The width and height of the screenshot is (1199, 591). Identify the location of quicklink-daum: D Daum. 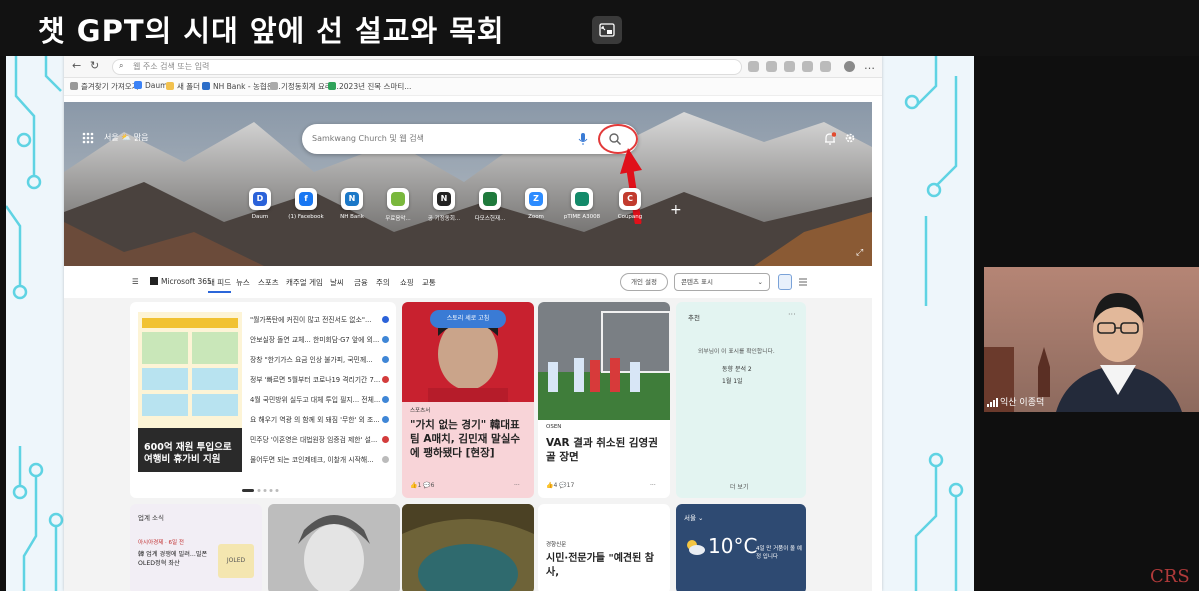
(260, 204).